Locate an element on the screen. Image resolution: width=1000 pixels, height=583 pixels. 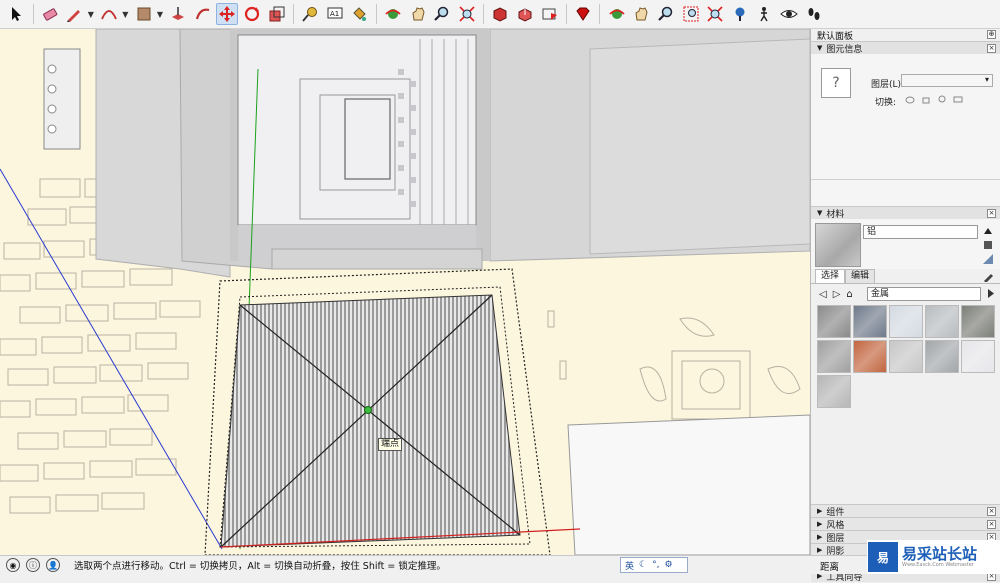
zoom-extents-secondary-icon is located at coordinates (715, 14).